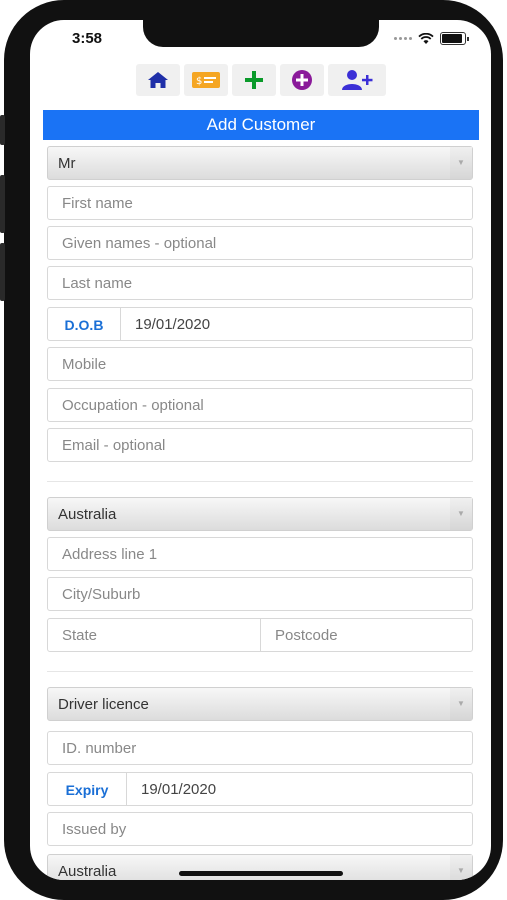 The width and height of the screenshot is (507, 900). Describe the element at coordinates (260, 324) in the screenshot. I see `dob-field: D.O.B 19/01/2020` at that location.